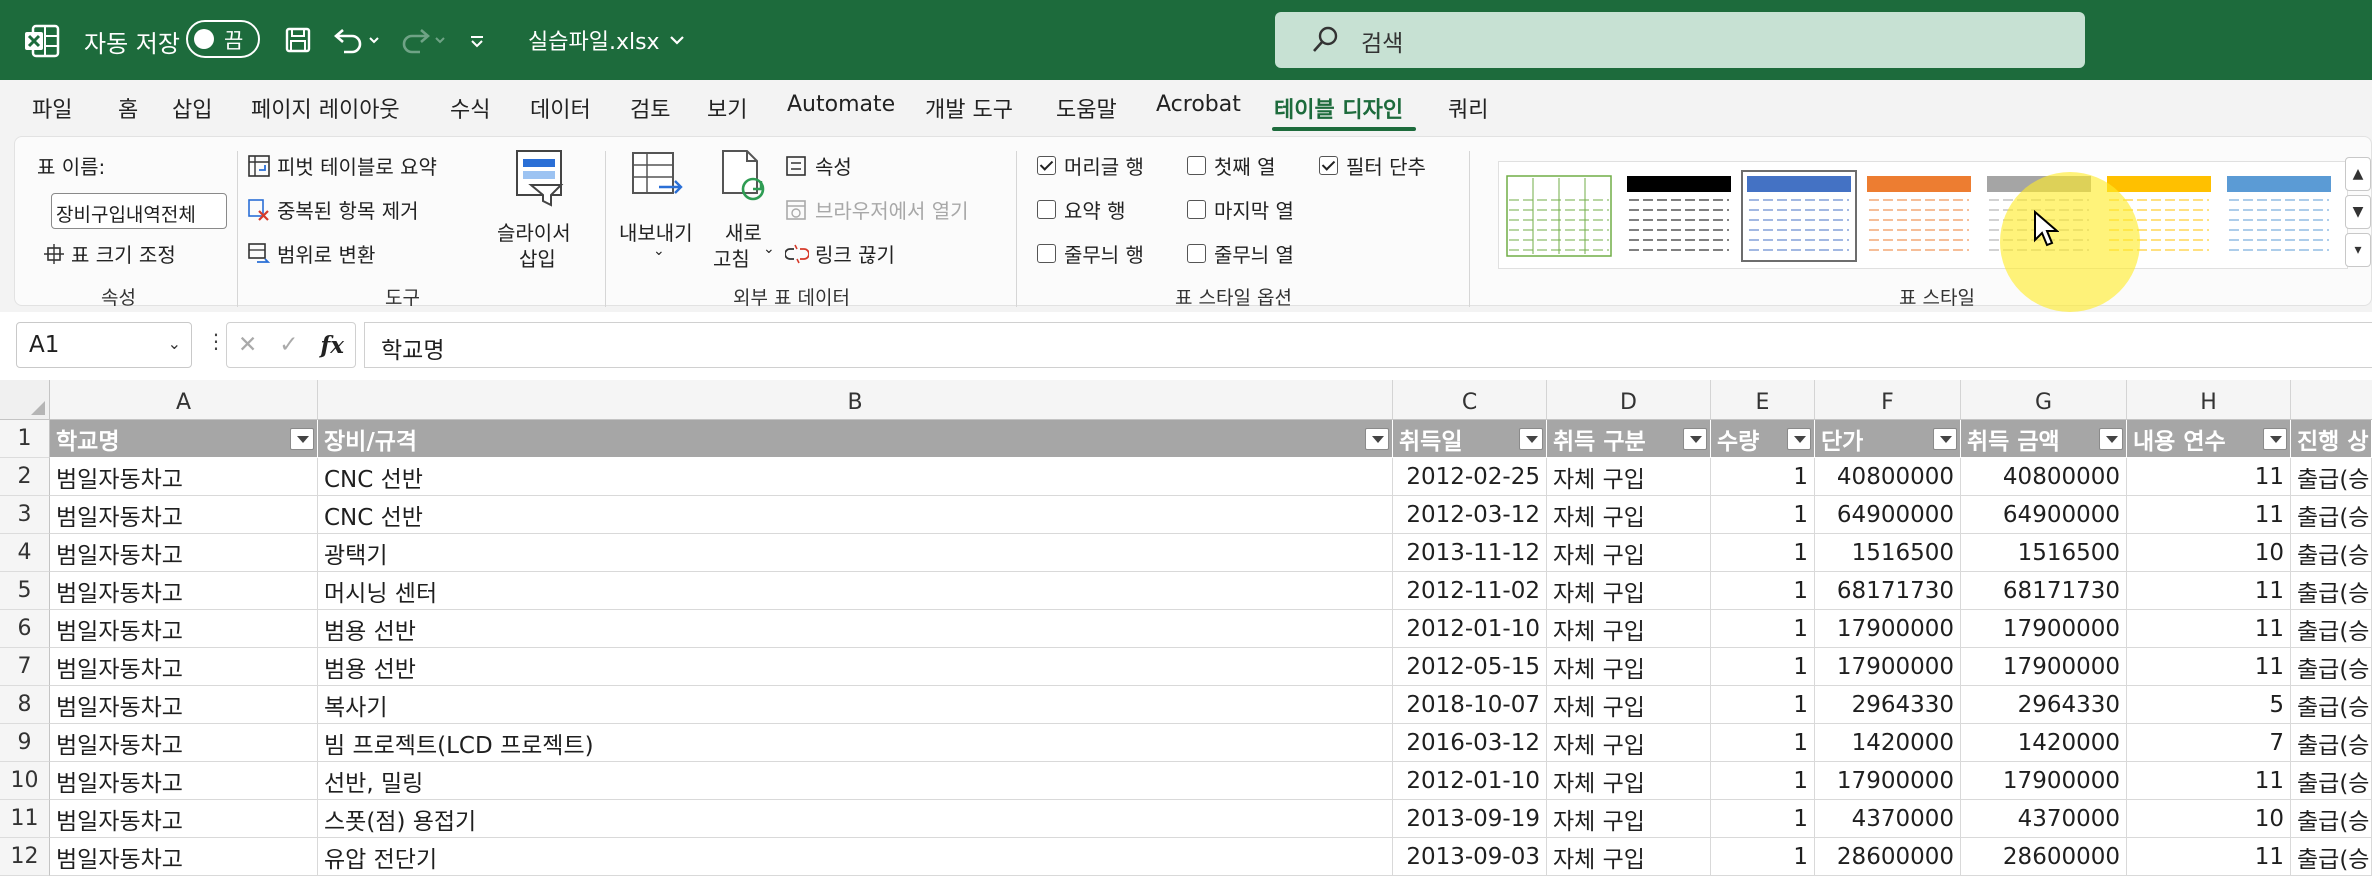 The image size is (2372, 883). What do you see at coordinates (855, 705) in the screenshot?
I see `cell: 복사기` at bounding box center [855, 705].